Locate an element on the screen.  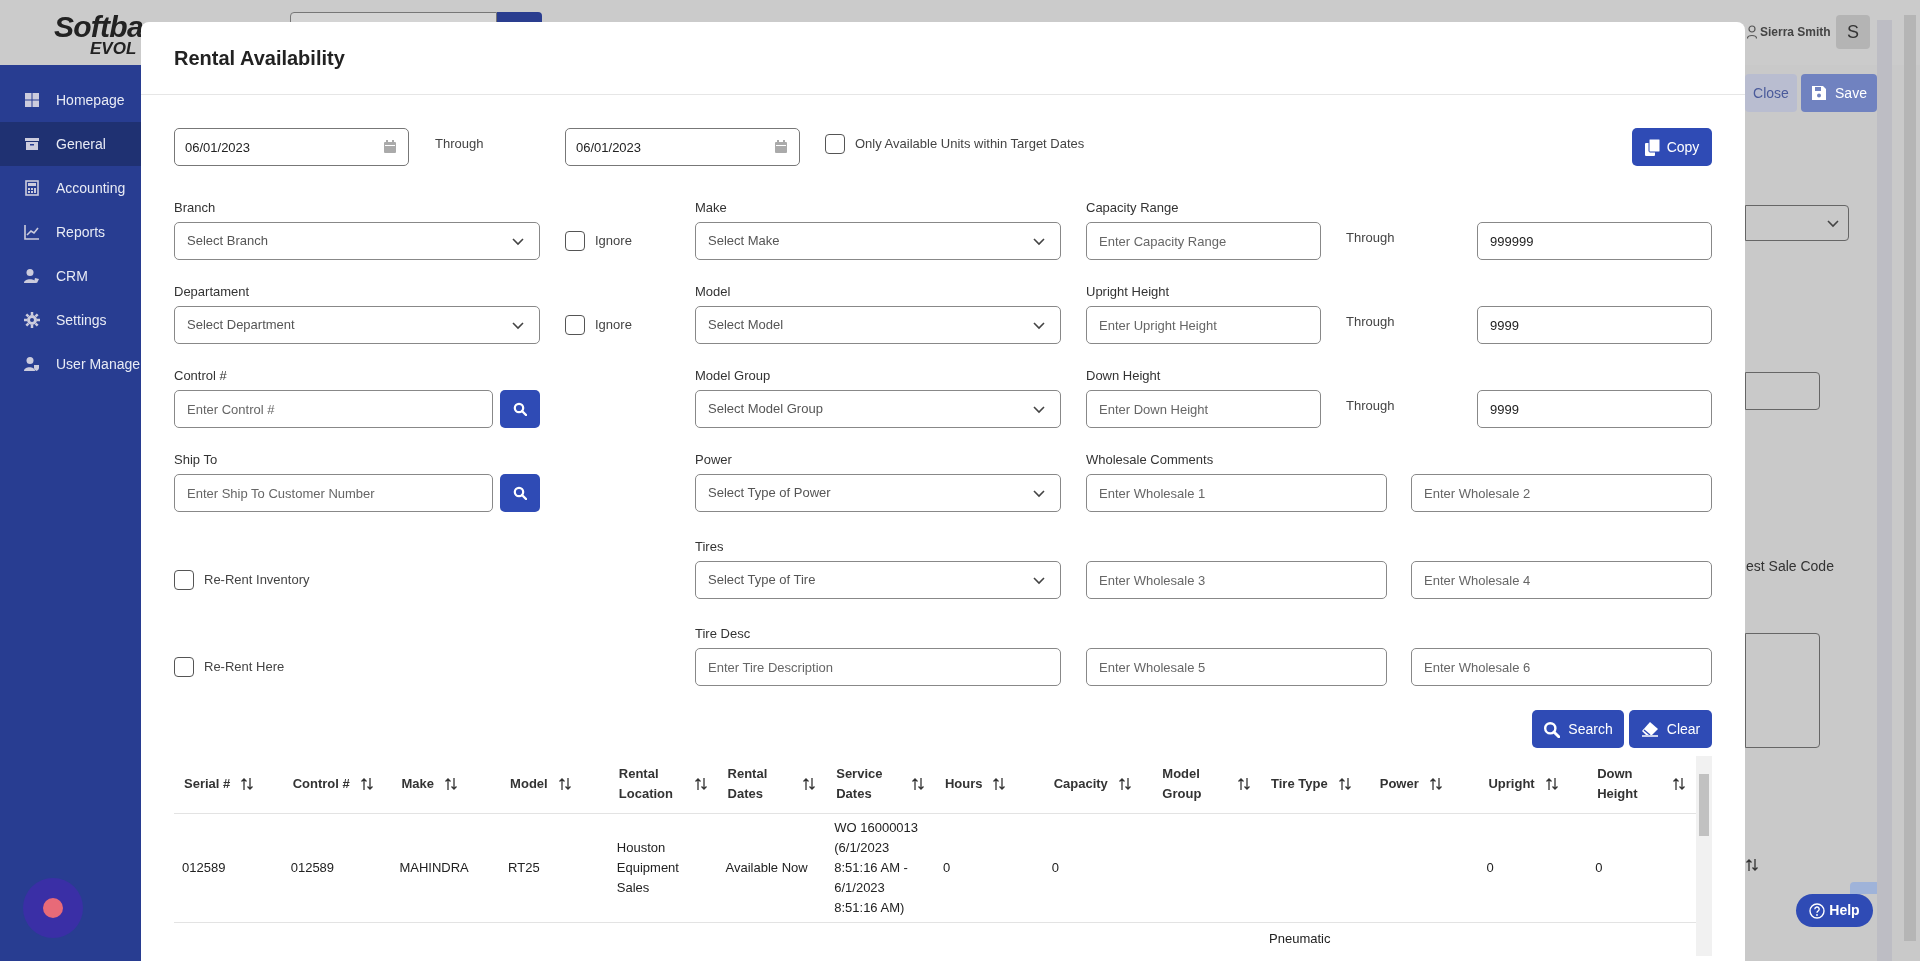
table-cell: Available Now is located at coordinates (772, 867).